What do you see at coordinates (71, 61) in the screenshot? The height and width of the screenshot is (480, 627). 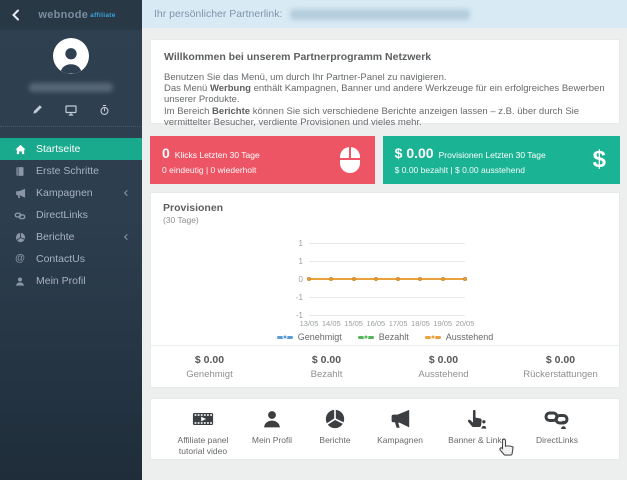 I see `user-avatar-icon` at bounding box center [71, 61].